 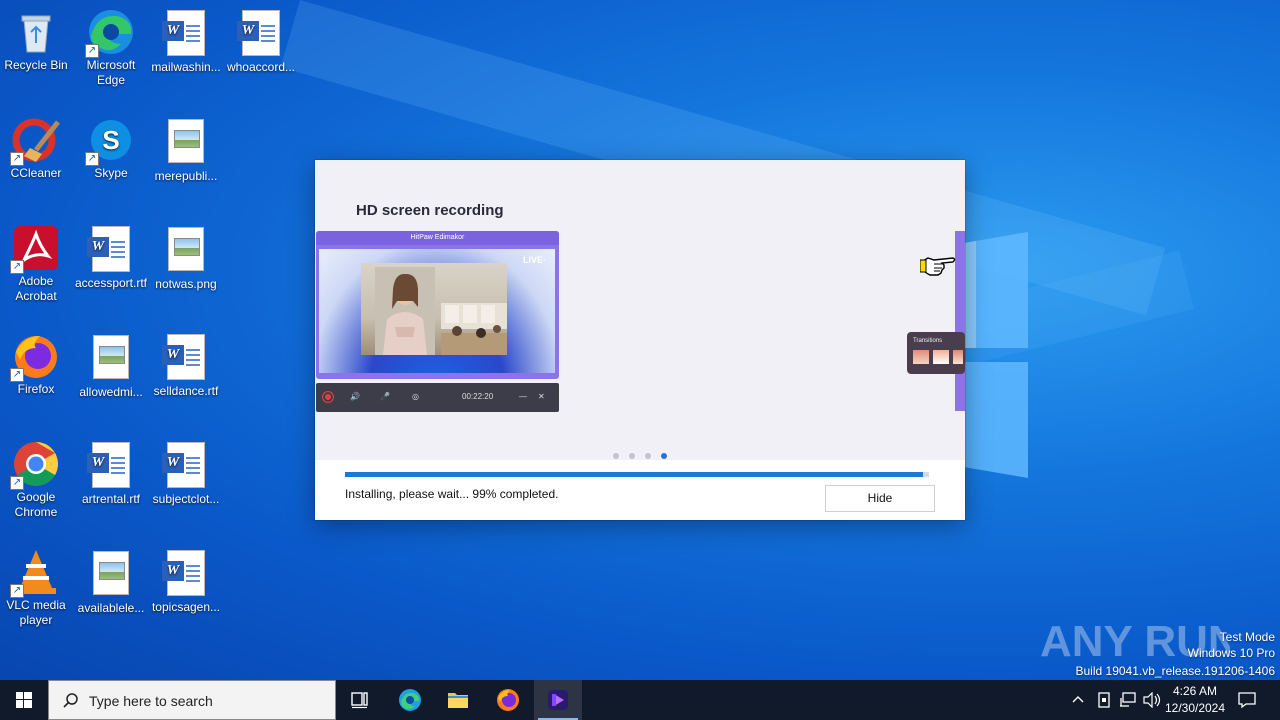 I want to click on desktop-icon-notwas: notwas.png, so click(x=186, y=258).